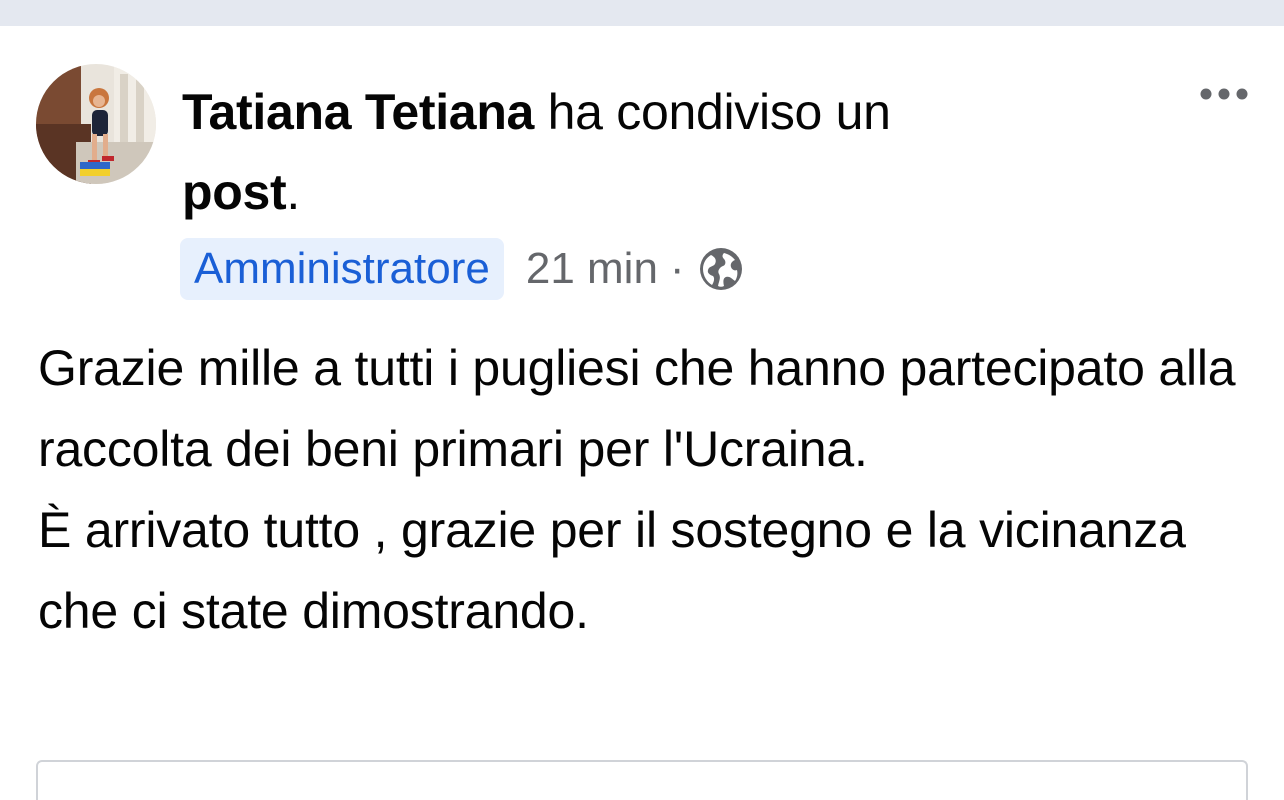  I want to click on globe-icon, so click(721, 269).